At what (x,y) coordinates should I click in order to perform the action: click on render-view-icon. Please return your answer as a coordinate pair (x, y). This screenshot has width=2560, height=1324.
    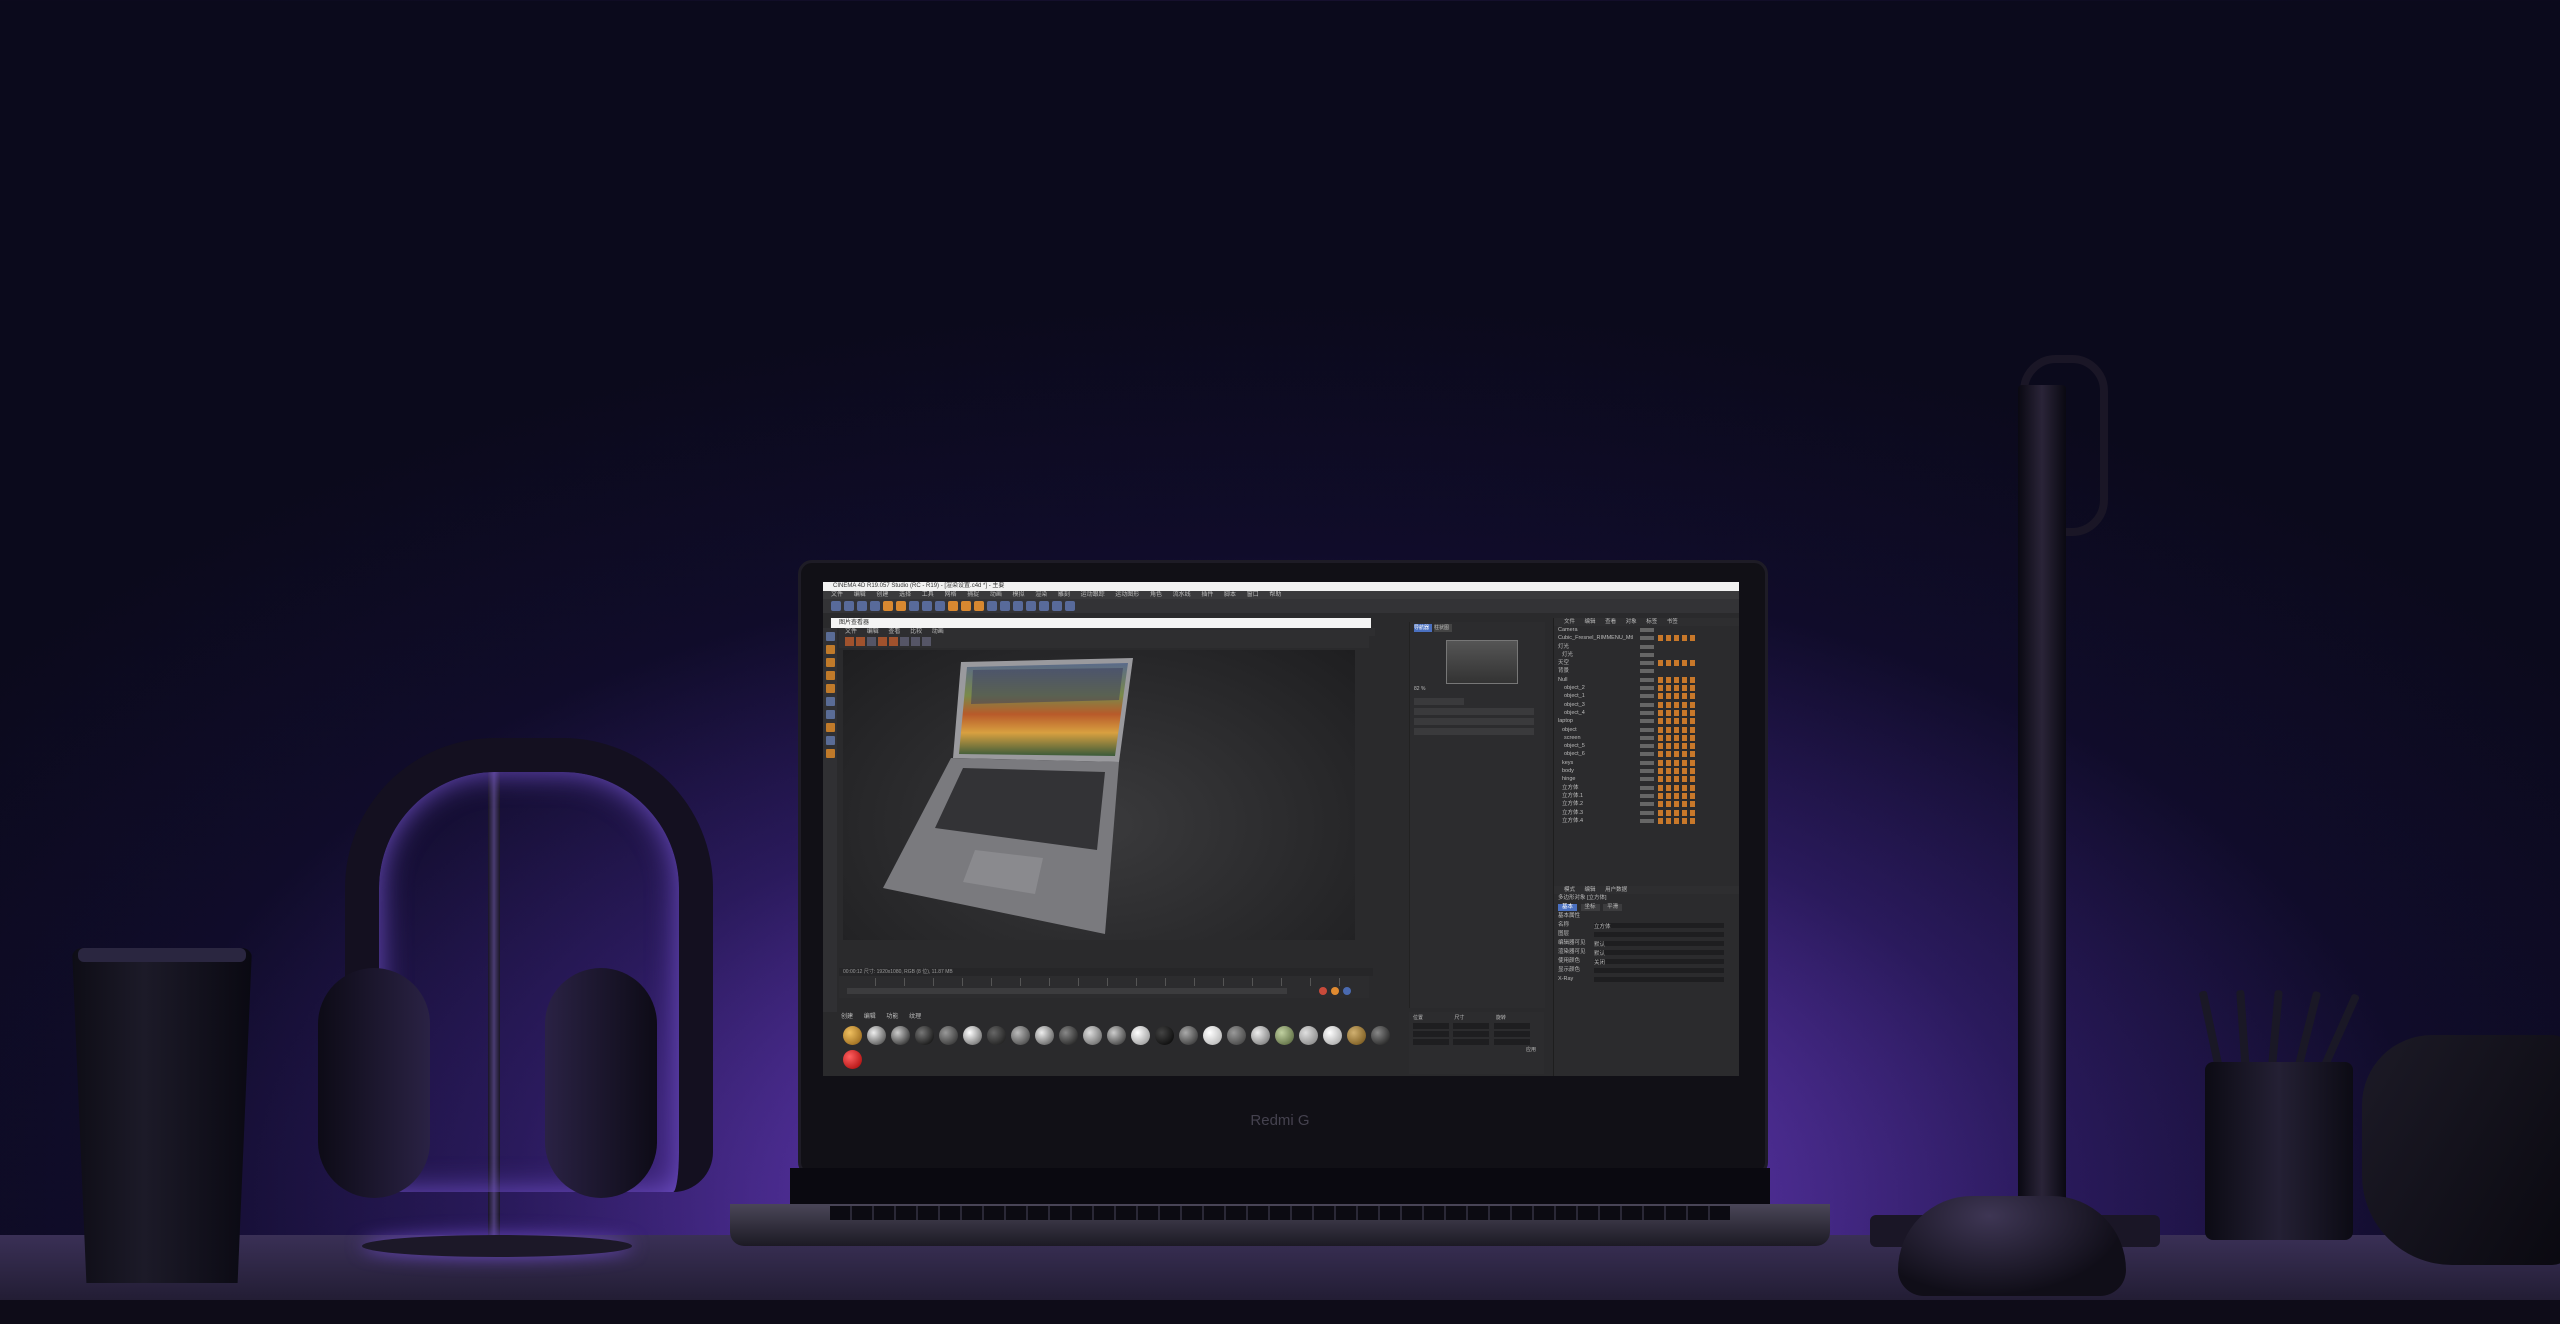
    Looking at the image, I should click on (953, 606).